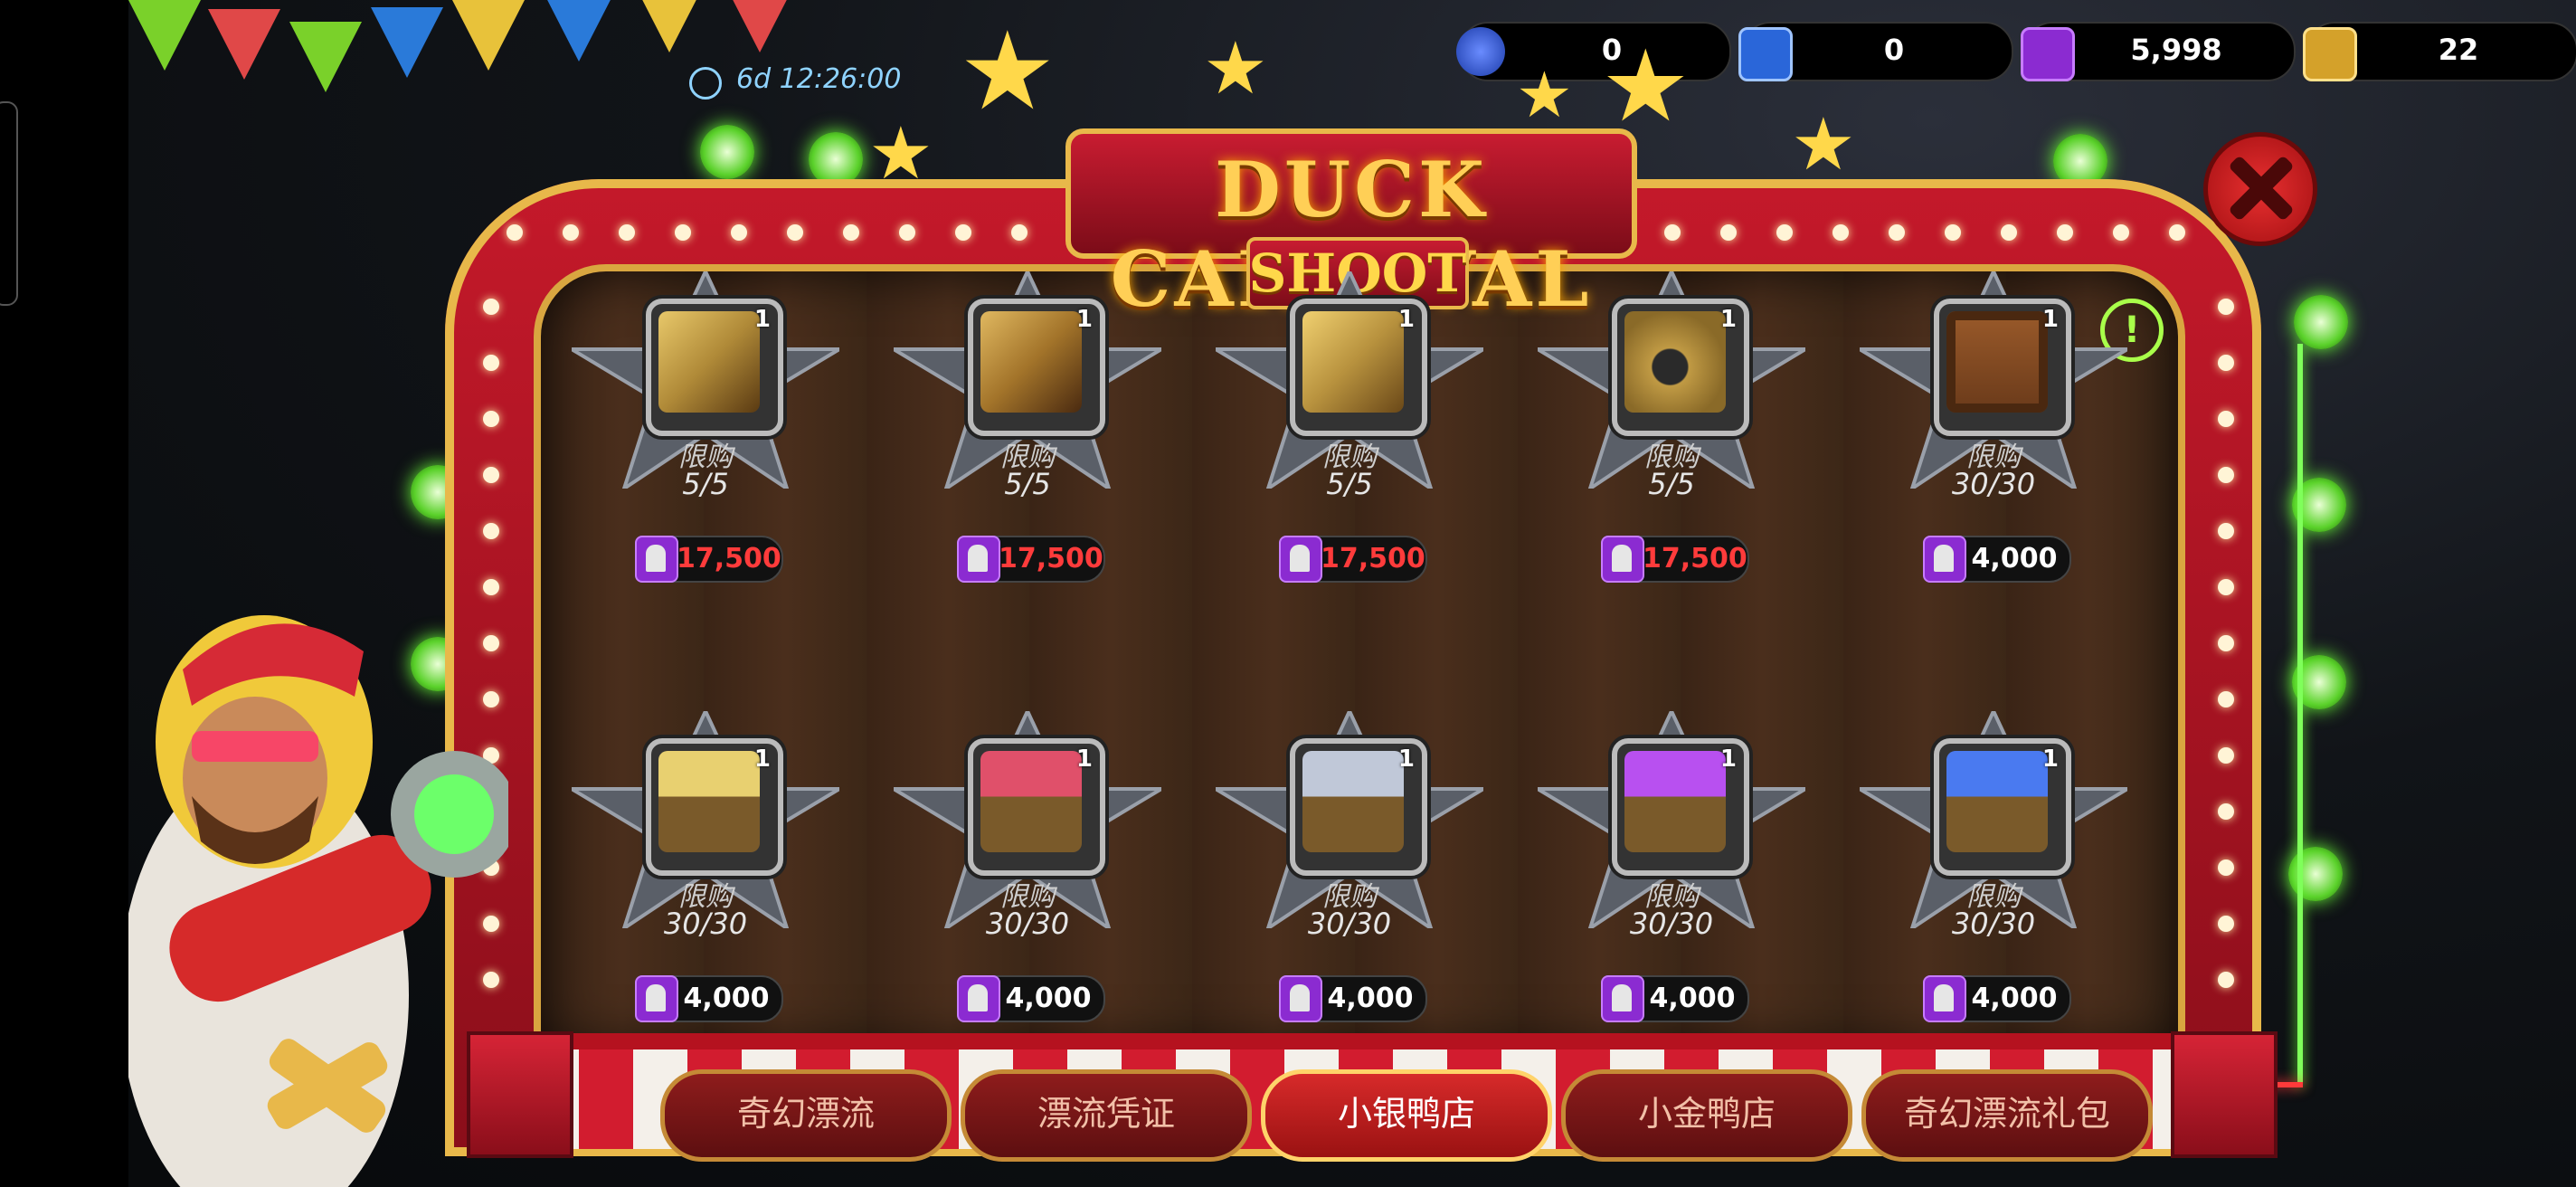  Describe the element at coordinates (9, 203) in the screenshot. I see `side-handle` at that location.